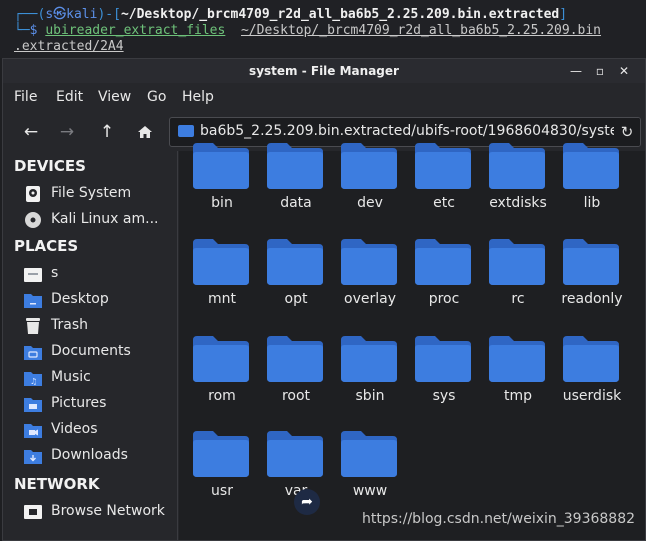  Describe the element at coordinates (296, 396) in the screenshot. I see `folder-label: root` at that location.